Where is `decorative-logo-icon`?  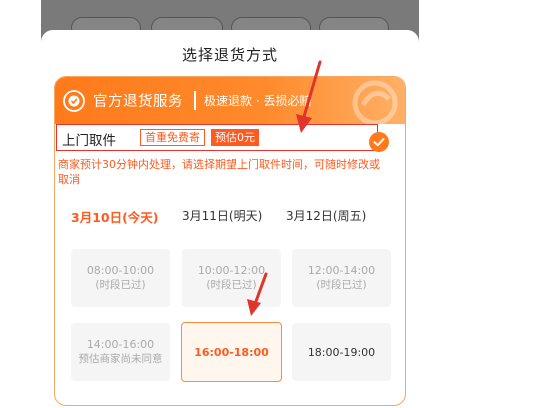
decorative-logo-icon is located at coordinates (375, 102).